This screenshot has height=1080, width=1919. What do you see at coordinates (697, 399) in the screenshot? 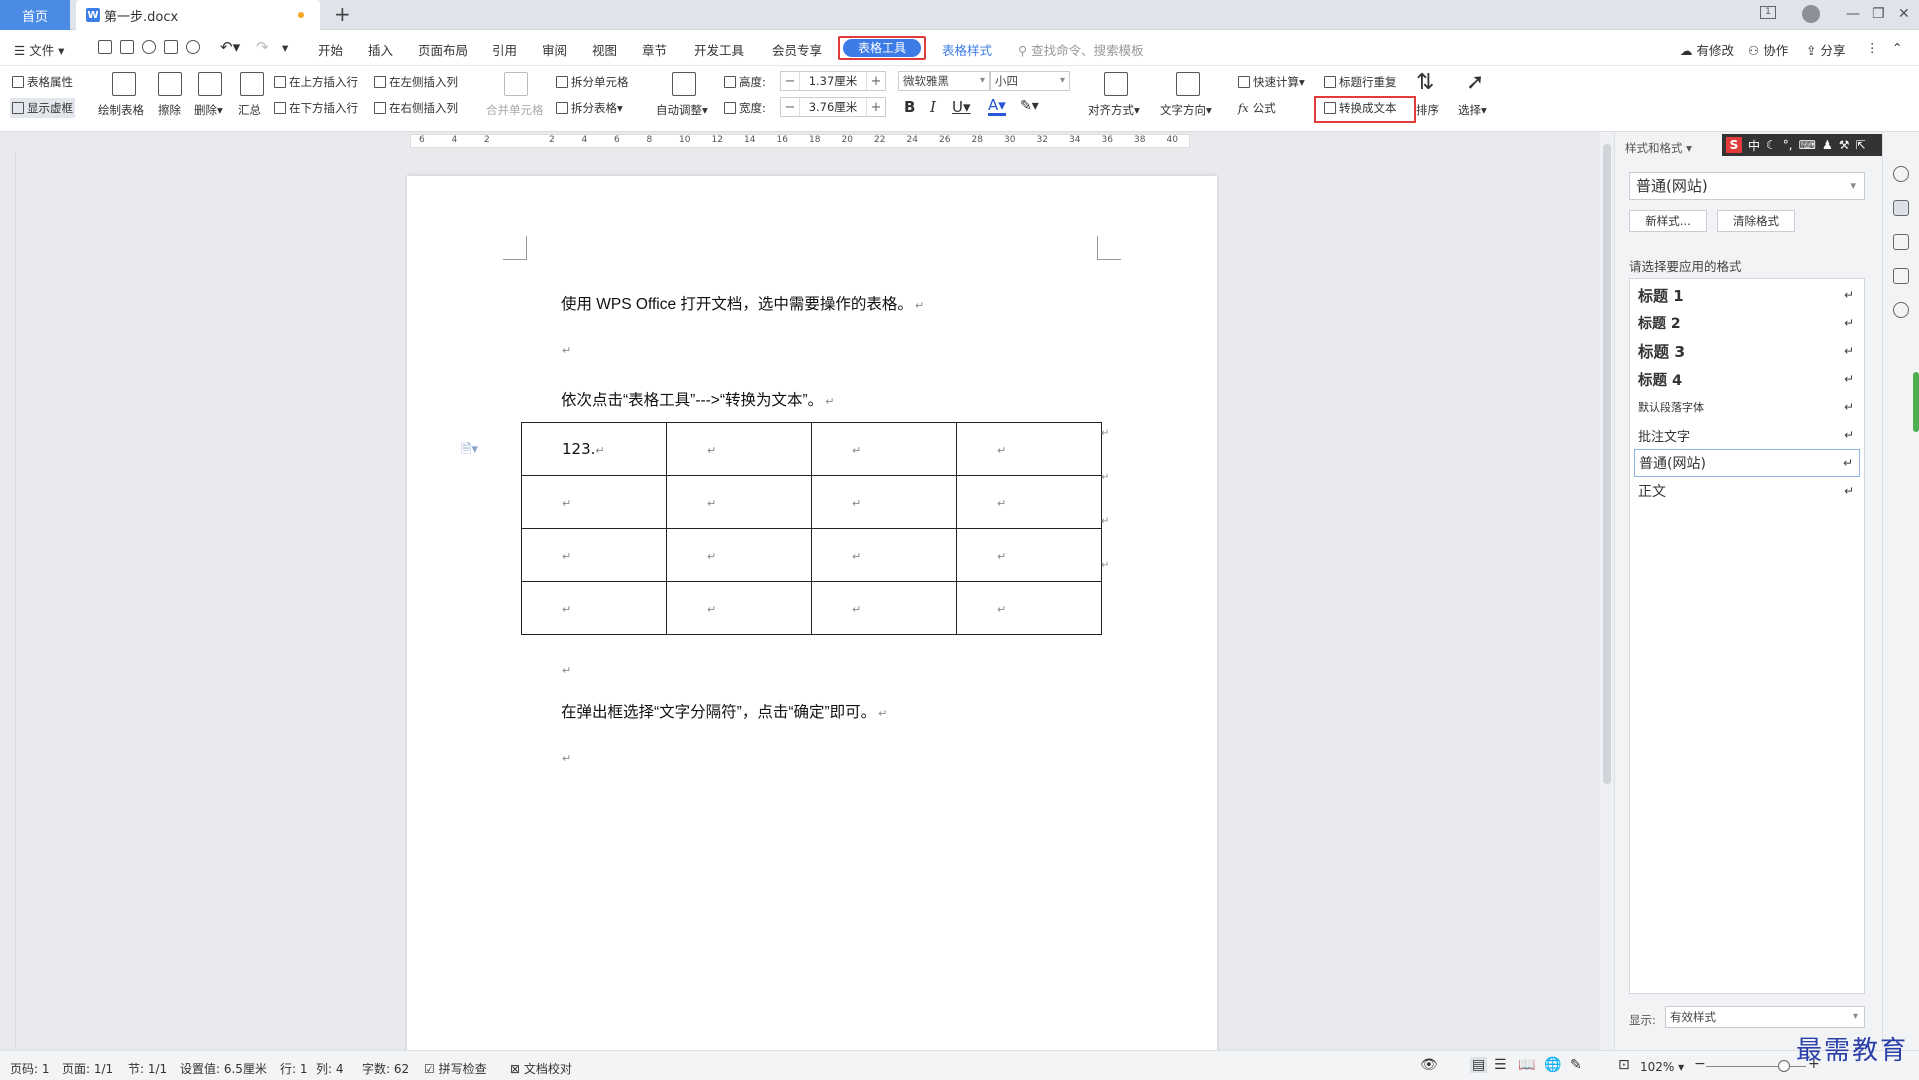
I see `paragraph-2: 依次点击“表格工具”--->“转换为文本”。 ↵` at bounding box center [697, 399].